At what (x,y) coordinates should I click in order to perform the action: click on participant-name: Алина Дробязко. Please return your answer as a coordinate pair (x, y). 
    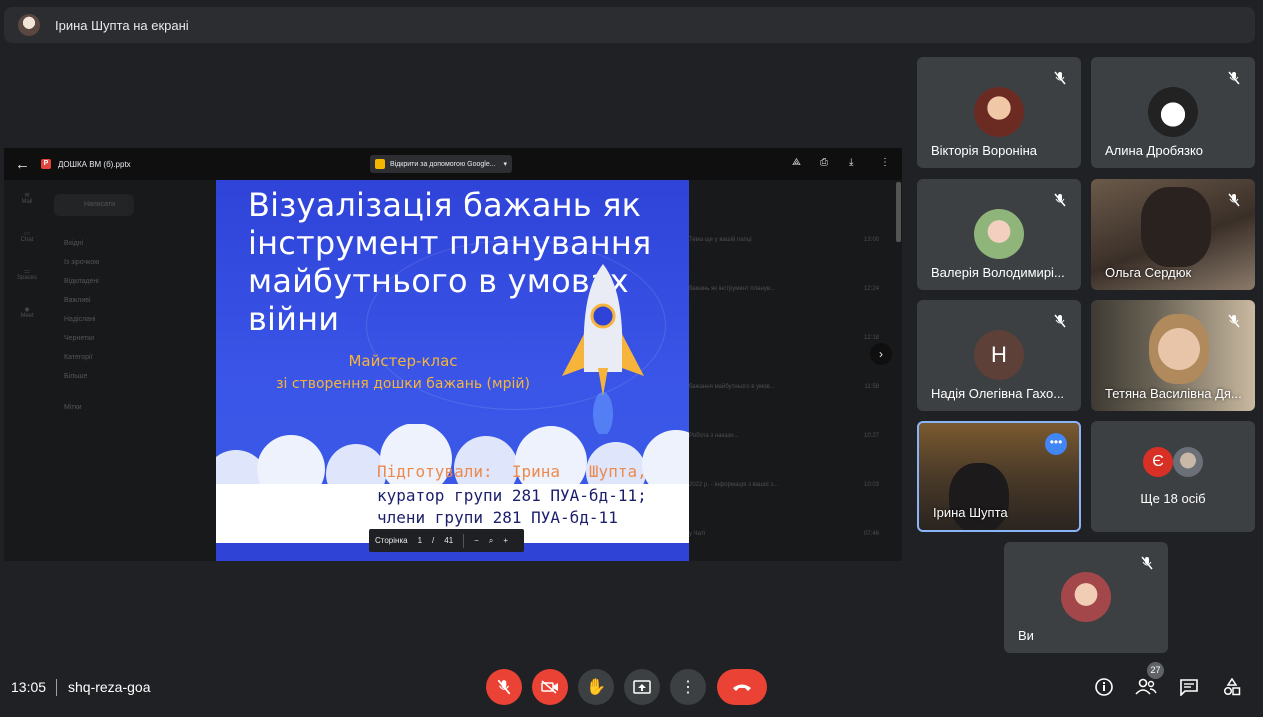
    Looking at the image, I should click on (1154, 150).